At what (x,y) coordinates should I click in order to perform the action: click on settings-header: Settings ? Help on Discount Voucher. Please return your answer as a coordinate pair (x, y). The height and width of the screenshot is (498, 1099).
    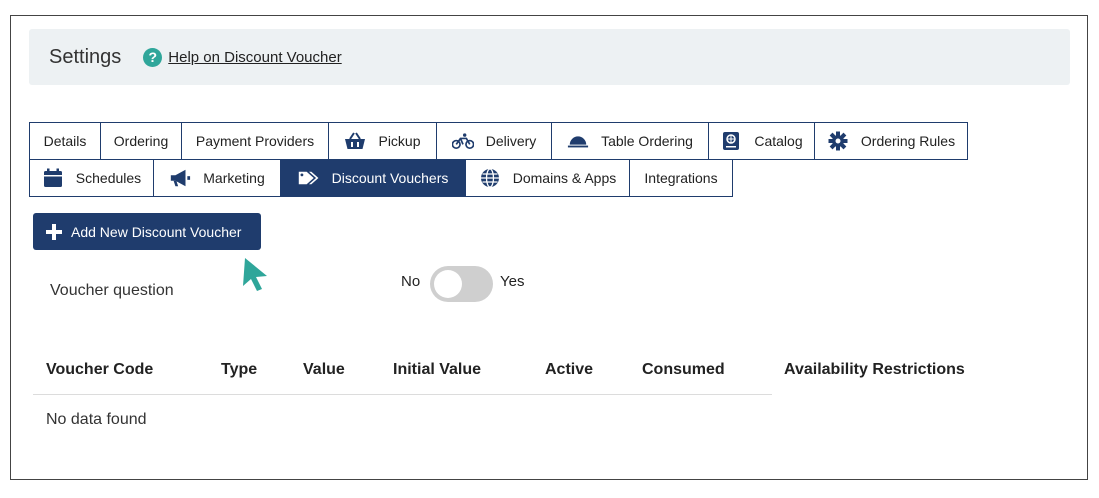
    Looking at the image, I should click on (549, 57).